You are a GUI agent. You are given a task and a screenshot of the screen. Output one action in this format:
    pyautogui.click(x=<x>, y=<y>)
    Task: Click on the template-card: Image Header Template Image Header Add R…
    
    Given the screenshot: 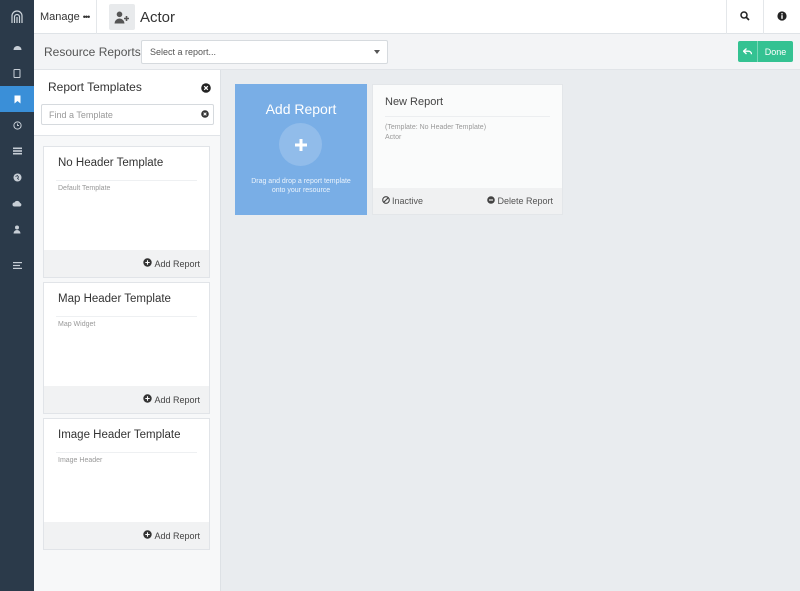 What is the action you would take?
    pyautogui.click(x=126, y=484)
    